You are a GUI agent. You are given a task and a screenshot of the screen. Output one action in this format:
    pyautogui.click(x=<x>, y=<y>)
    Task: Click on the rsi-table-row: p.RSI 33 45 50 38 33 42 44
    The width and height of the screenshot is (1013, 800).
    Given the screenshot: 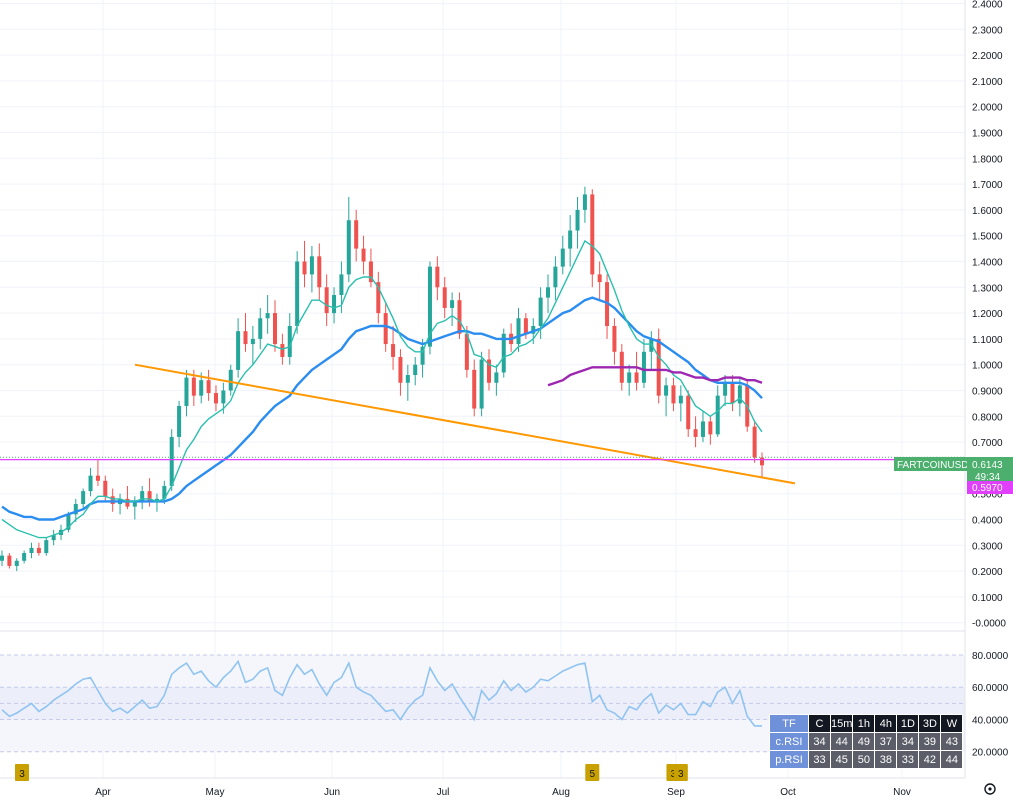 What is the action you would take?
    pyautogui.click(x=866, y=759)
    